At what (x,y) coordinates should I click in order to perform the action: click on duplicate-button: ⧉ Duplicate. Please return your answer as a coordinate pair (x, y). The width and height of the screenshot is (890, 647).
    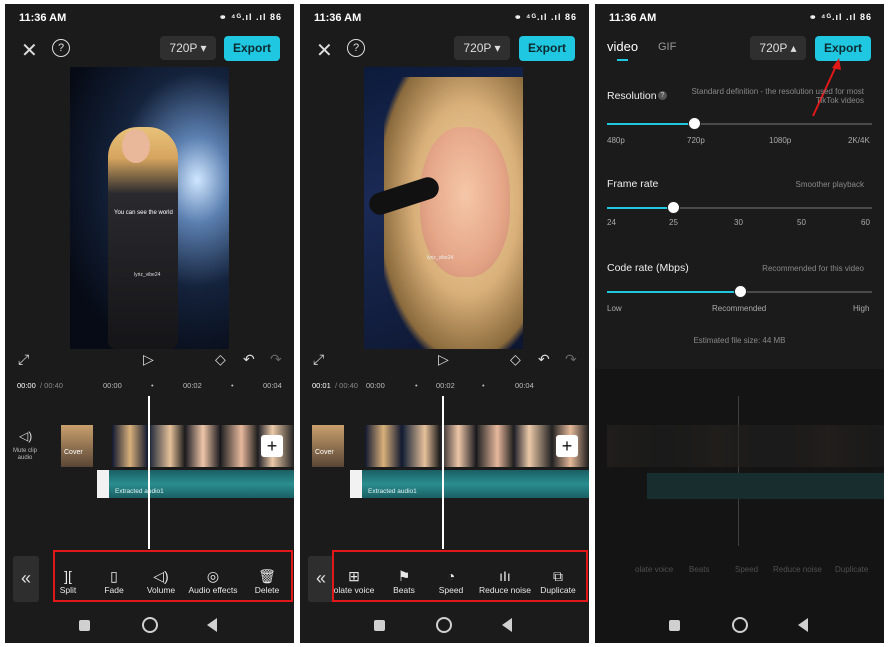
    Looking at the image, I should click on (558, 581).